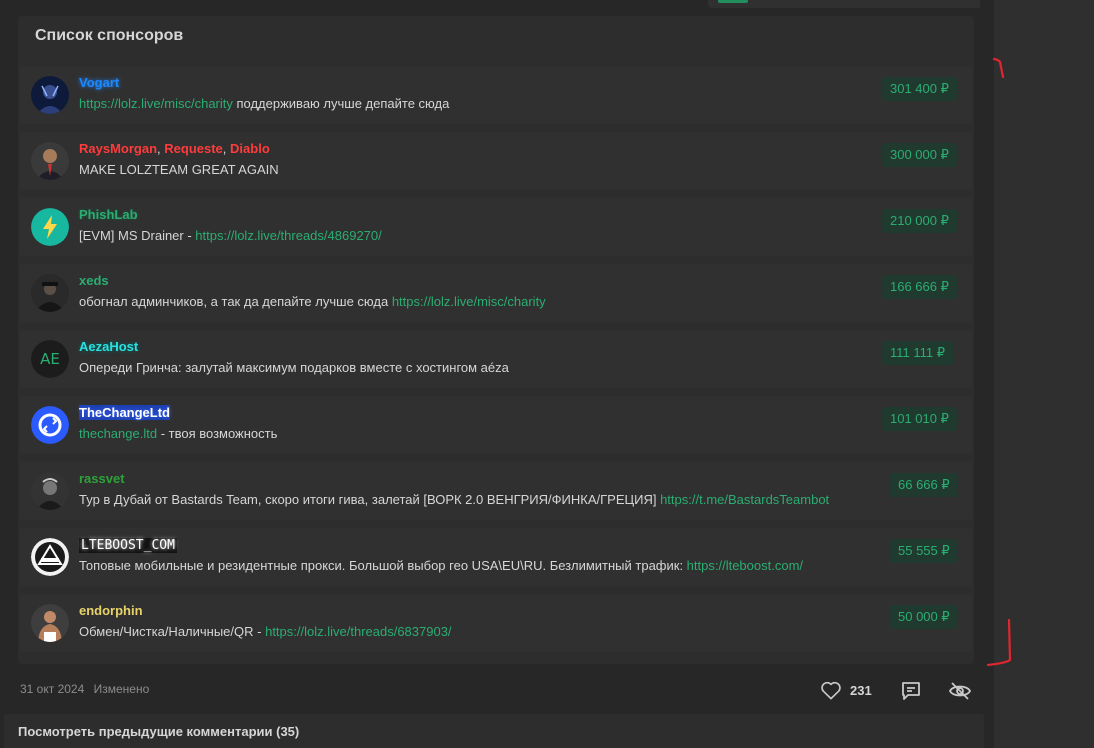  Describe the element at coordinates (924, 485) in the screenshot. I see `donation-amount: 66 666 ₽` at that location.